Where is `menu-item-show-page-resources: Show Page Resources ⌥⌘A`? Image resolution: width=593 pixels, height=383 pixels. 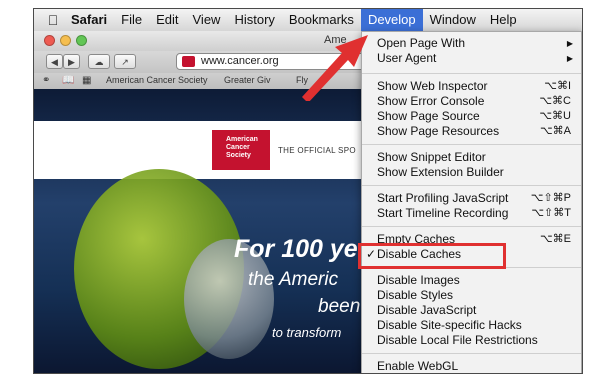
menu-item-show-page-resources: Show Page Resources ⌥⌘A is located at coordinates (471, 131).